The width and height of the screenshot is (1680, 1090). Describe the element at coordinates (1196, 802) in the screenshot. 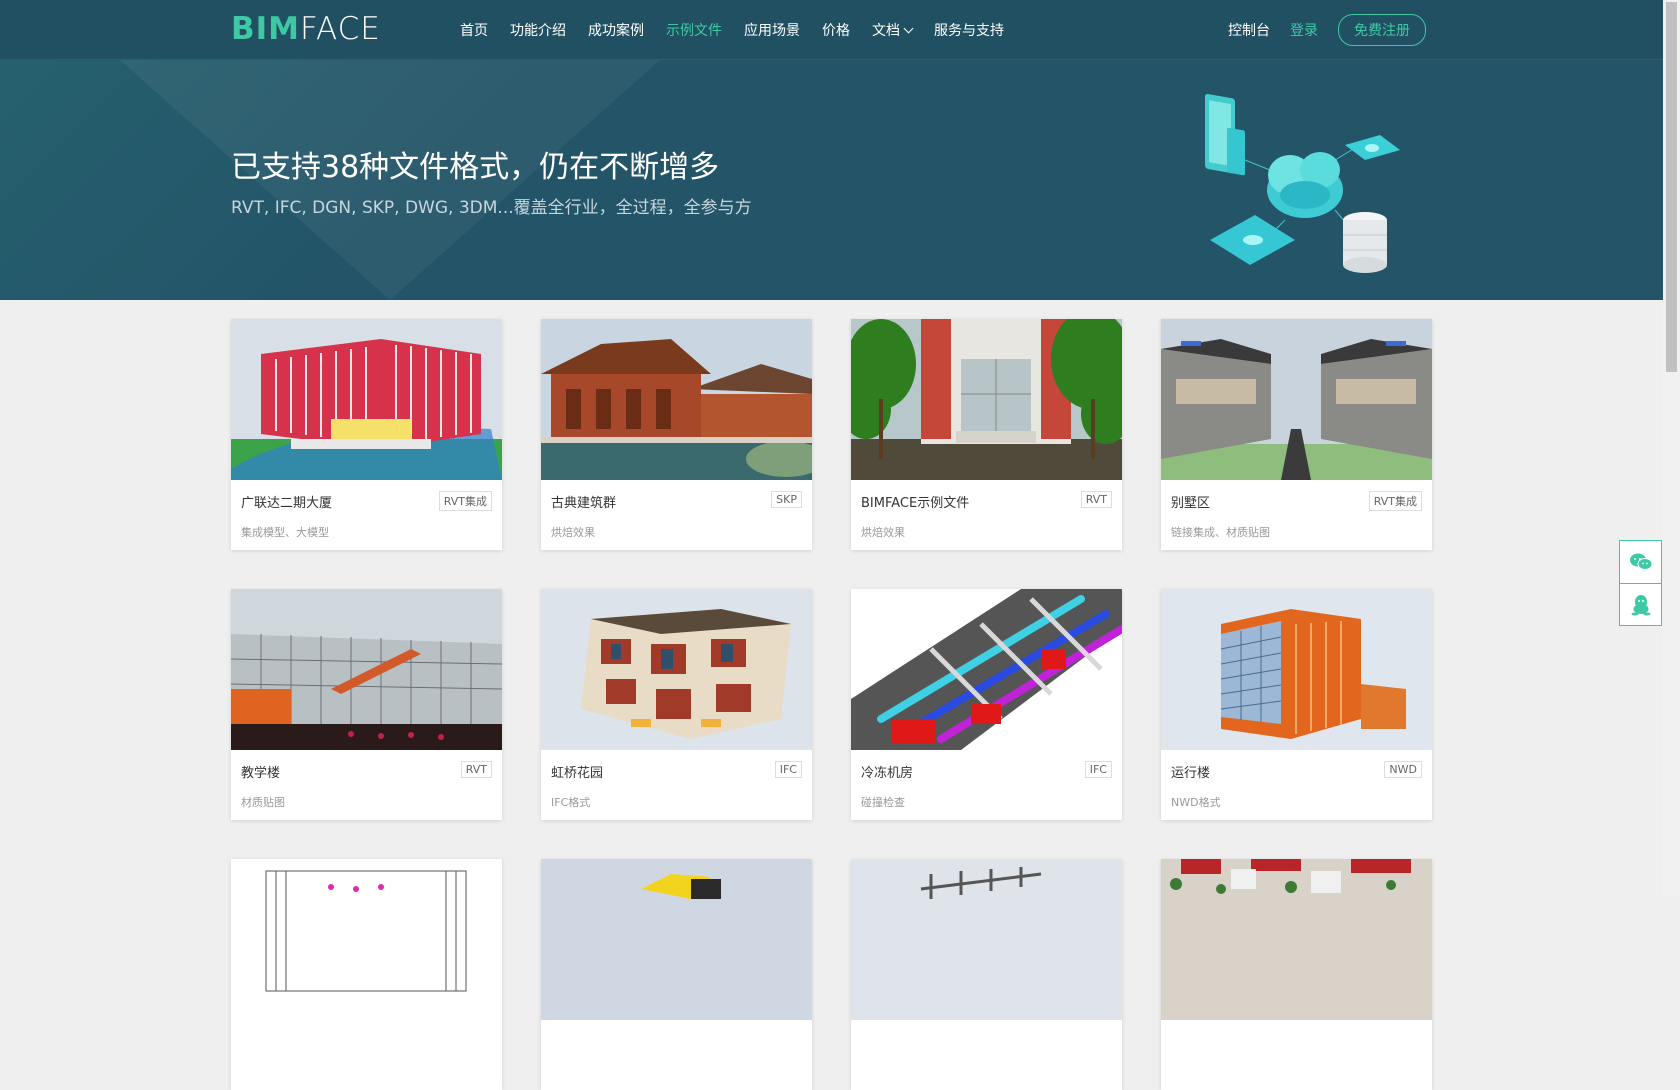

I see `card-description: NWD格式` at that location.